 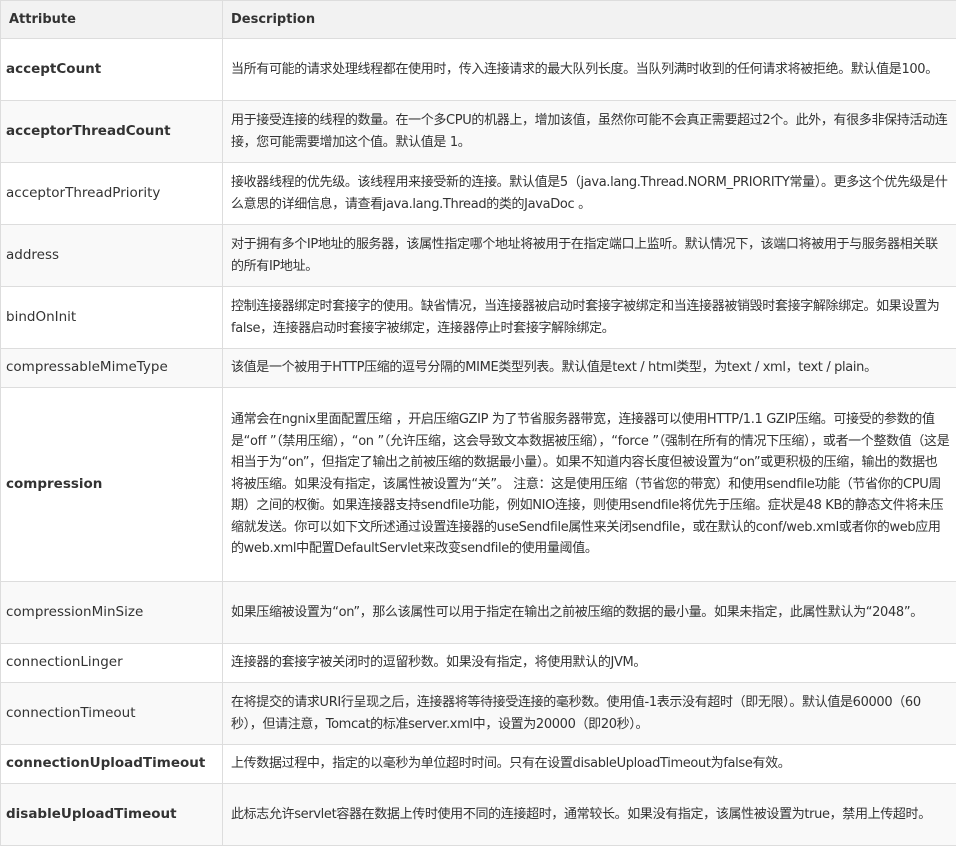 I want to click on attribute-cell: bindOnInit, so click(x=112, y=318).